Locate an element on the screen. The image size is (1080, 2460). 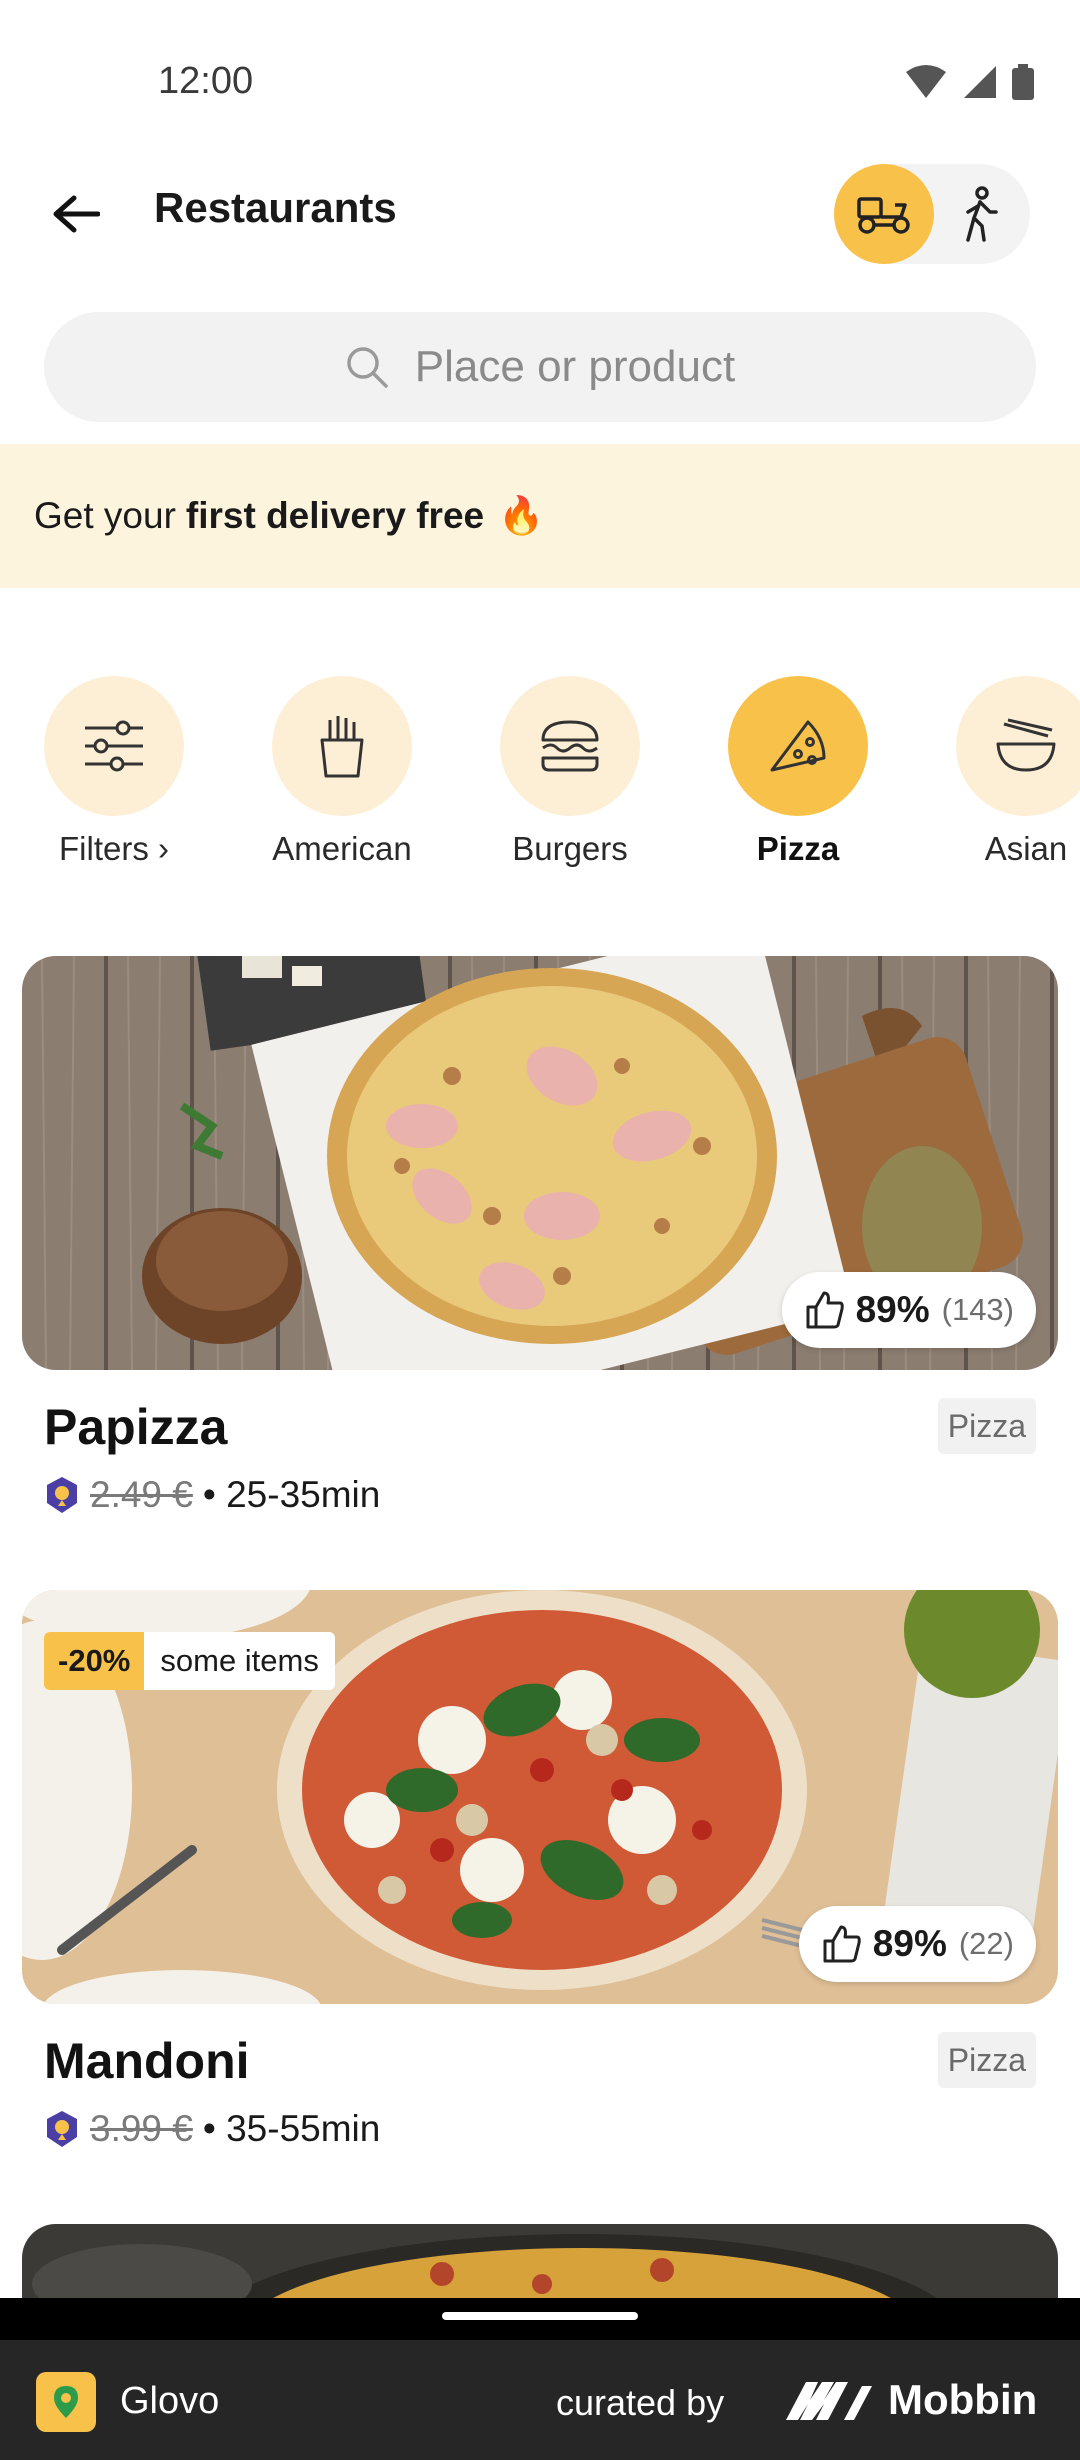
pickup-mode-button is located at coordinates (980, 214).